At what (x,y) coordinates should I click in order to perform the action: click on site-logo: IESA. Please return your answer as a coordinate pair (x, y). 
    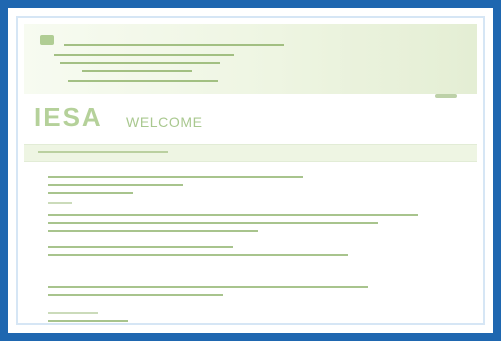
    Looking at the image, I should click on (68, 117).